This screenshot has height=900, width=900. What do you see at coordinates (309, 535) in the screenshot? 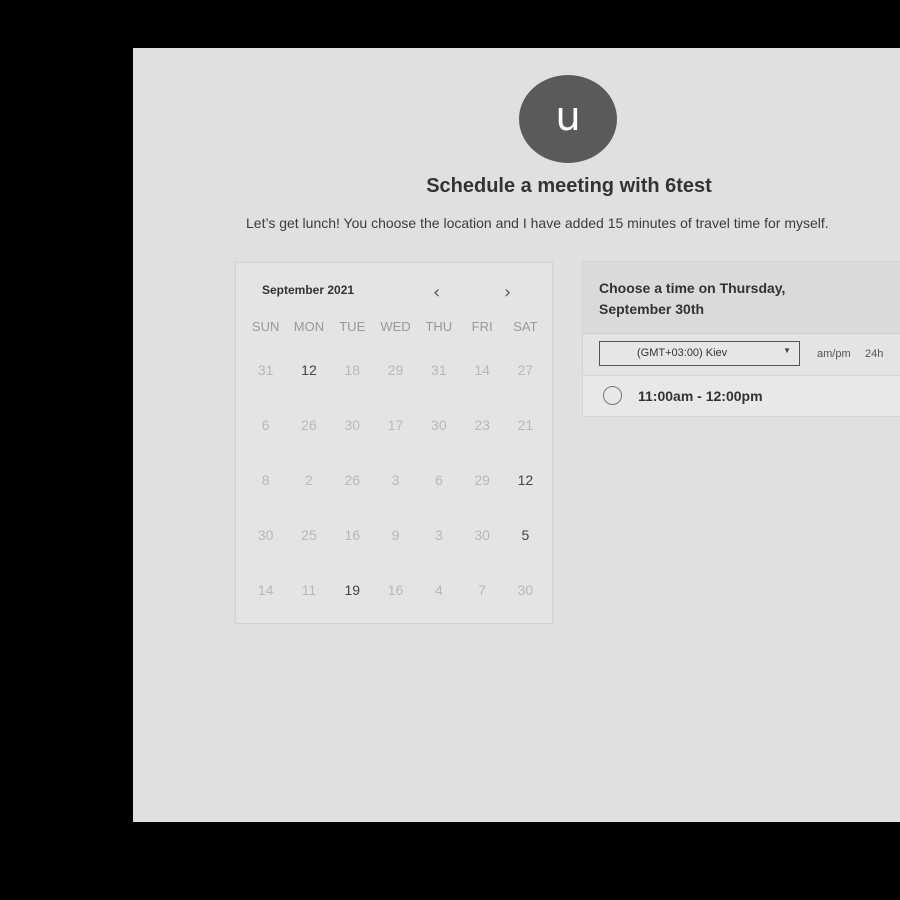
I see `calendar-day: 25` at bounding box center [309, 535].